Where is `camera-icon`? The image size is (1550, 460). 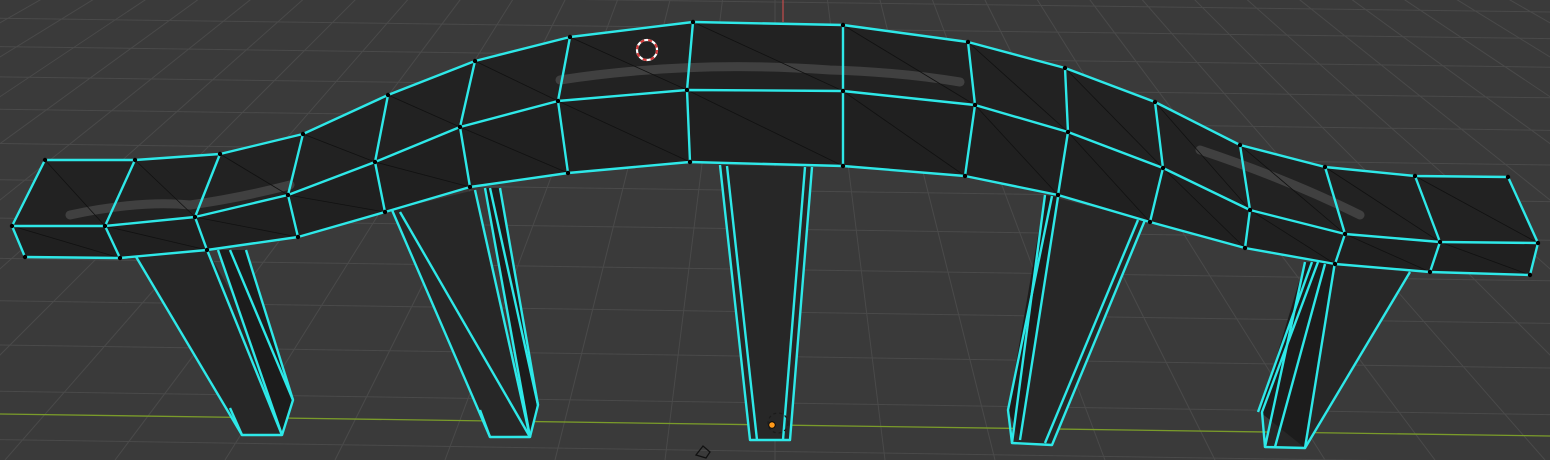
camera-icon is located at coordinates (702, 452).